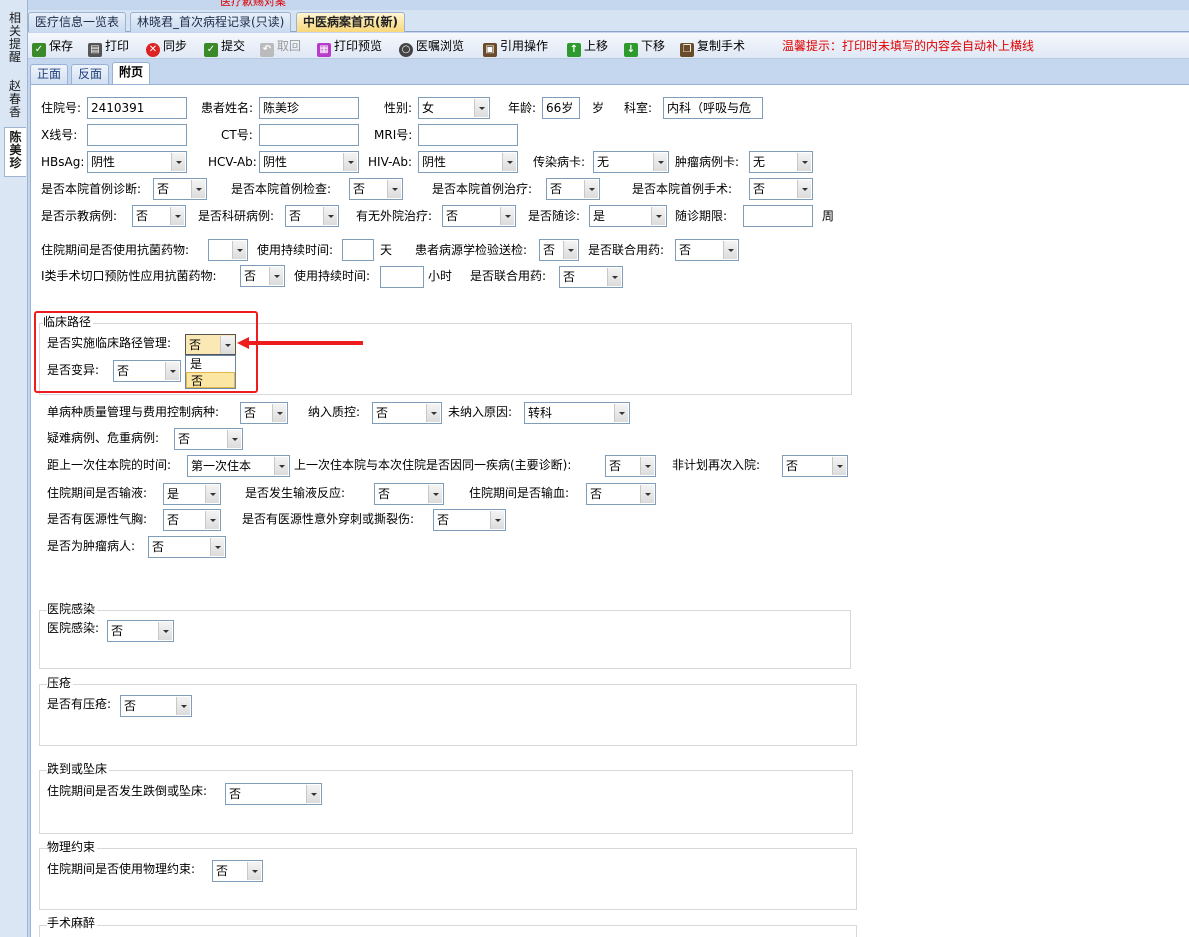  What do you see at coordinates (180, 189) in the screenshot?
I see `first-diag-select: 否` at bounding box center [180, 189].